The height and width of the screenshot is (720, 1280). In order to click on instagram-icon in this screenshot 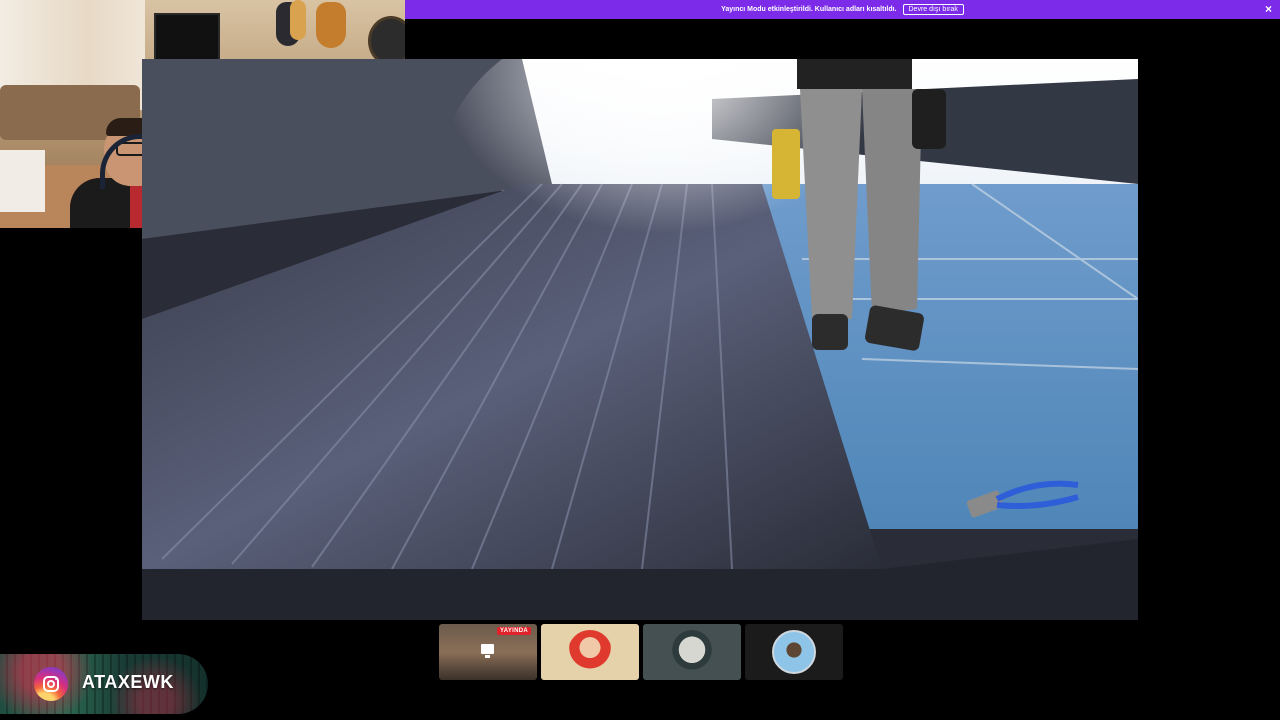, I will do `click(51, 684)`.